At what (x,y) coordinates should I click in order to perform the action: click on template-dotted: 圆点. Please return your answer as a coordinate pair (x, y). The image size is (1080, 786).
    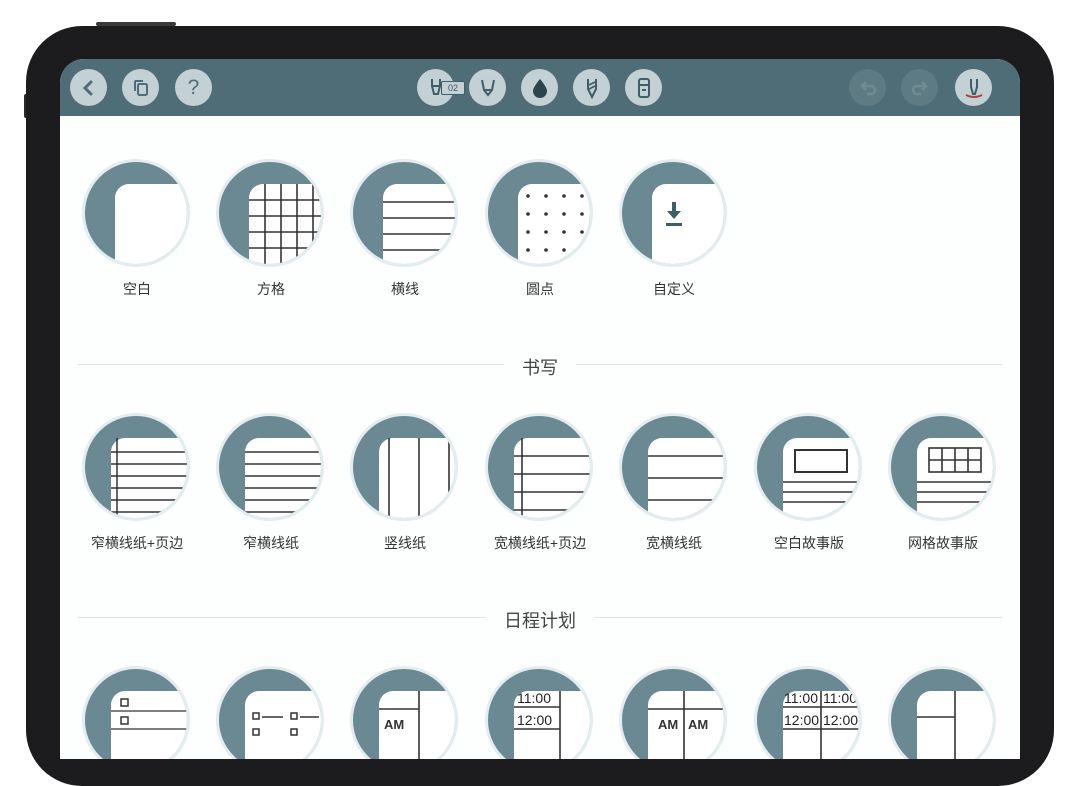
    Looking at the image, I should click on (530, 234).